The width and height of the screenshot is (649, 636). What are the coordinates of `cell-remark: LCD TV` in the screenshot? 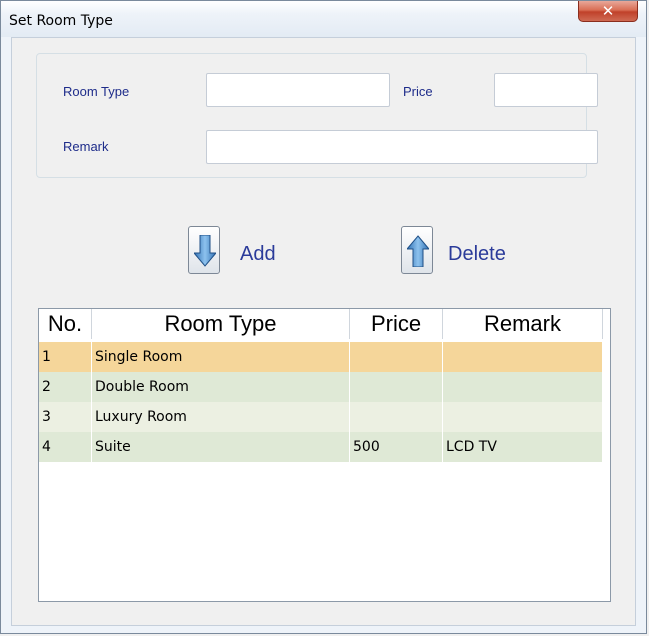 It's located at (471, 447).